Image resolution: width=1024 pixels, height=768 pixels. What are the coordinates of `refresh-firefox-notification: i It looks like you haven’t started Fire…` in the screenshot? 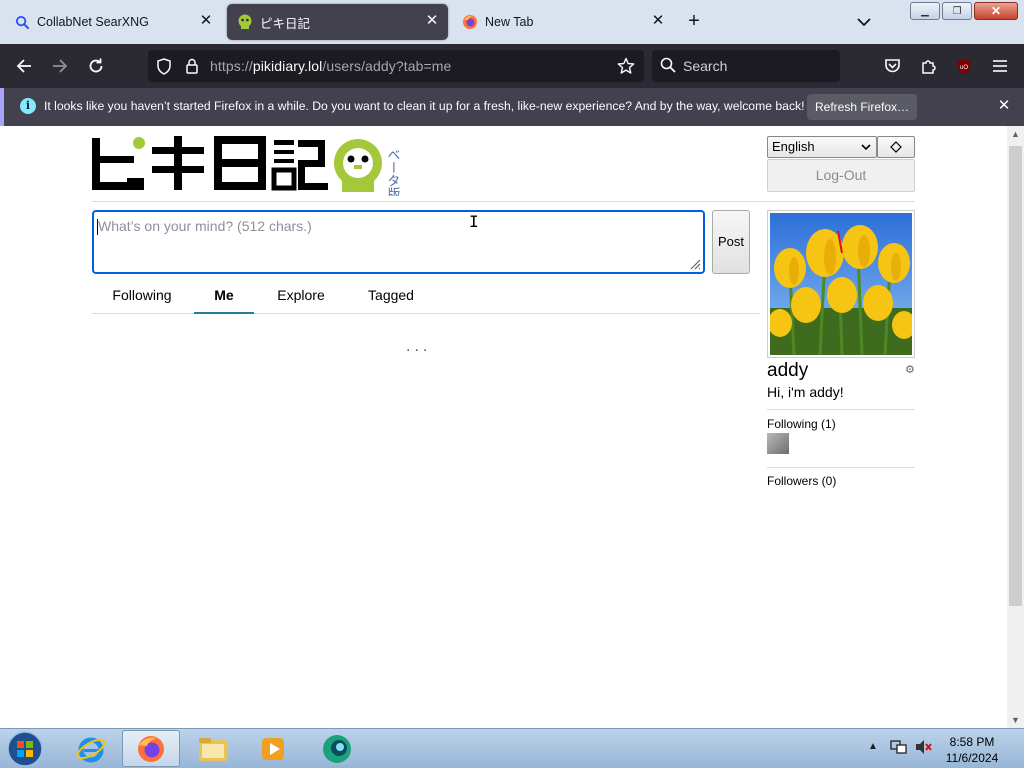 It's located at (512, 107).